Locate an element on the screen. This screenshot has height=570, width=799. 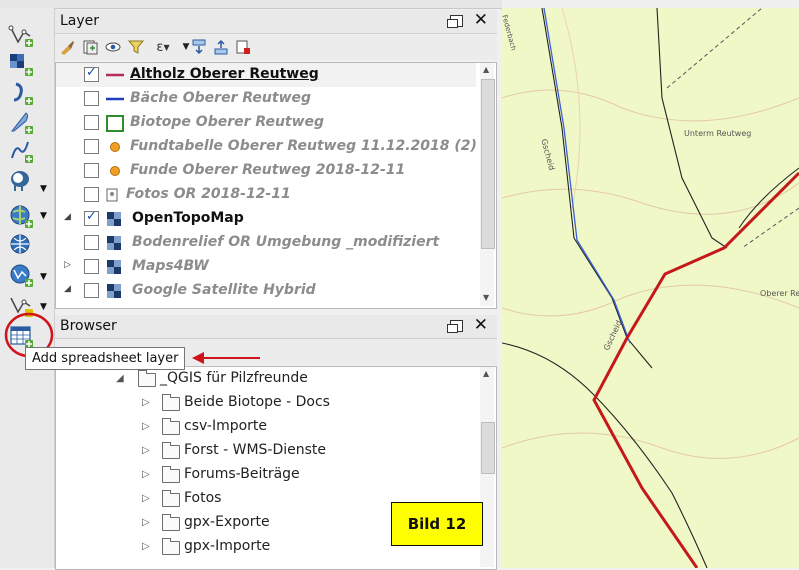
layer-panel-header: Layer ✕ is located at coordinates (276, 22).